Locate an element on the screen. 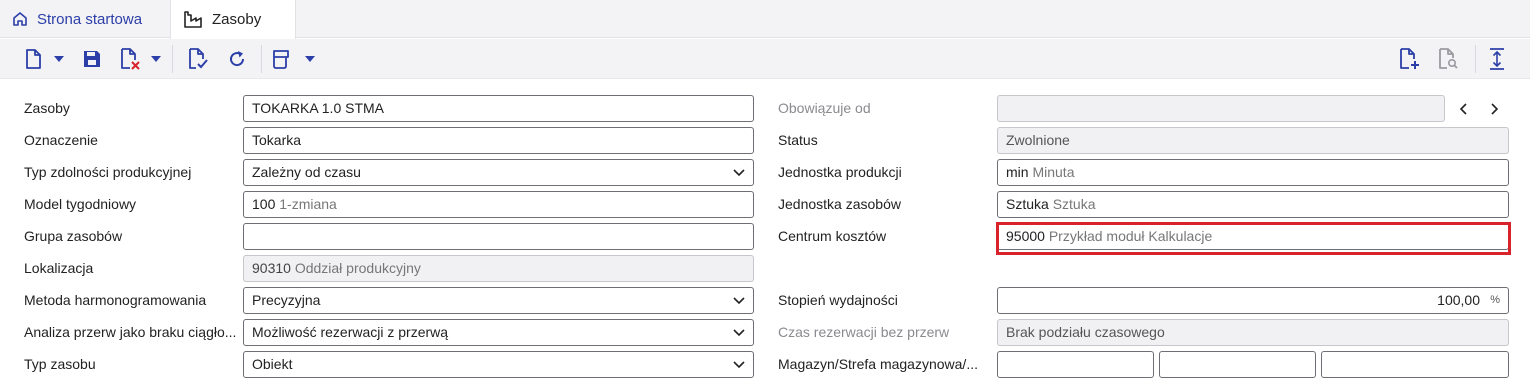  metoda-label: Metoda harmonogramowania is located at coordinates (115, 300).